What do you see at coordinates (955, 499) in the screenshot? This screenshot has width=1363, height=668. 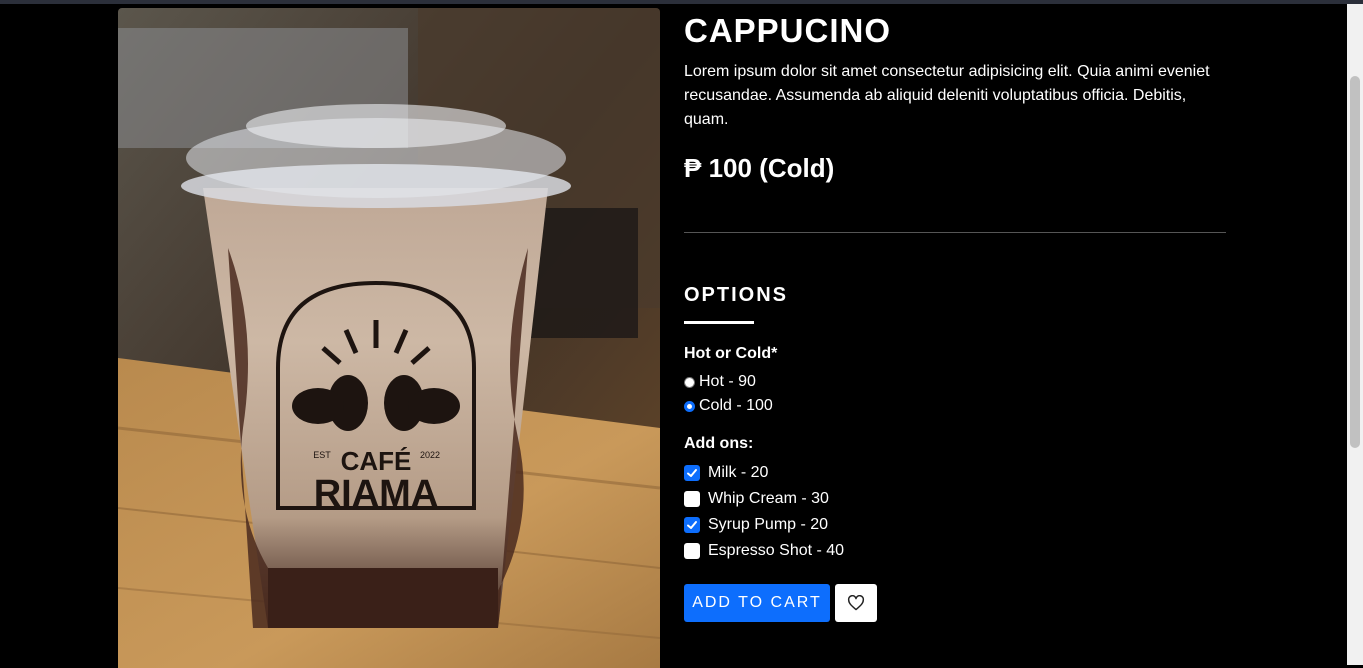 I see `addon-whip-cream: Whip Cream - 30` at bounding box center [955, 499].